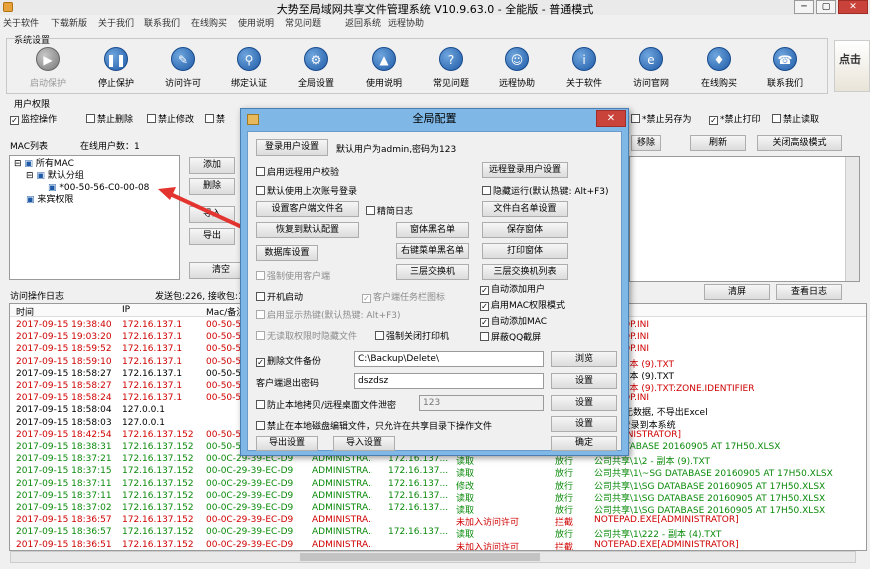 This screenshot has width=870, height=569. Describe the element at coordinates (432, 272) in the screenshot. I see `layer3-switch-button: 三层交换机` at that location.